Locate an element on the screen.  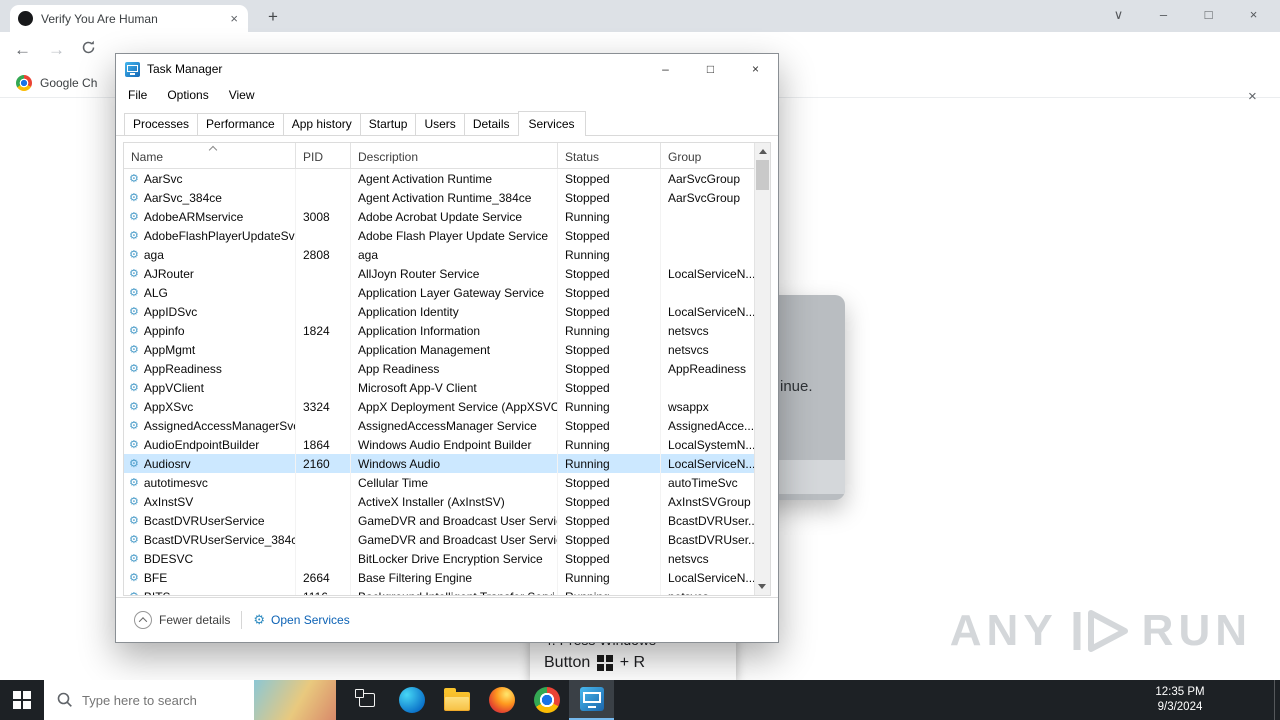
file-explorer-button is located at coordinates (456, 700).